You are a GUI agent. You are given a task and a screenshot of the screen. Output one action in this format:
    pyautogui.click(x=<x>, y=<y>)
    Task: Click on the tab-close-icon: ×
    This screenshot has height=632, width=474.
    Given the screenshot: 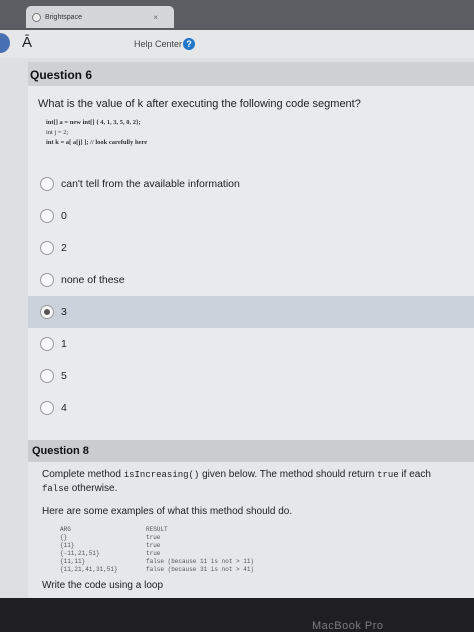 What is the action you would take?
    pyautogui.click(x=155, y=17)
    